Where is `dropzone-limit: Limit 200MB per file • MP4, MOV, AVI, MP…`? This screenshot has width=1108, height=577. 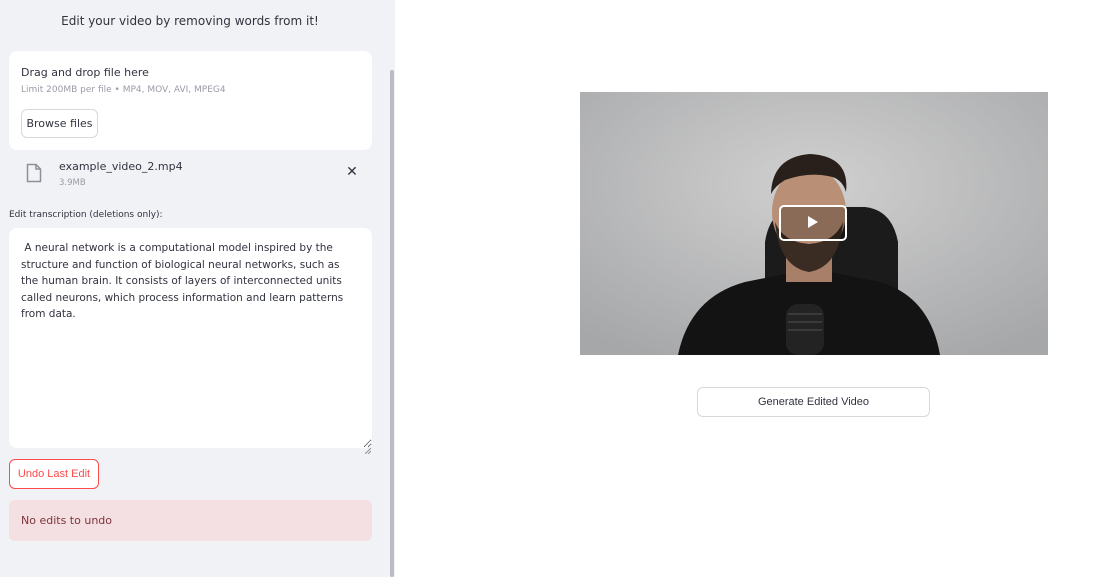 dropzone-limit: Limit 200MB per file • MP4, MOV, AVI, MP… is located at coordinates (123, 90).